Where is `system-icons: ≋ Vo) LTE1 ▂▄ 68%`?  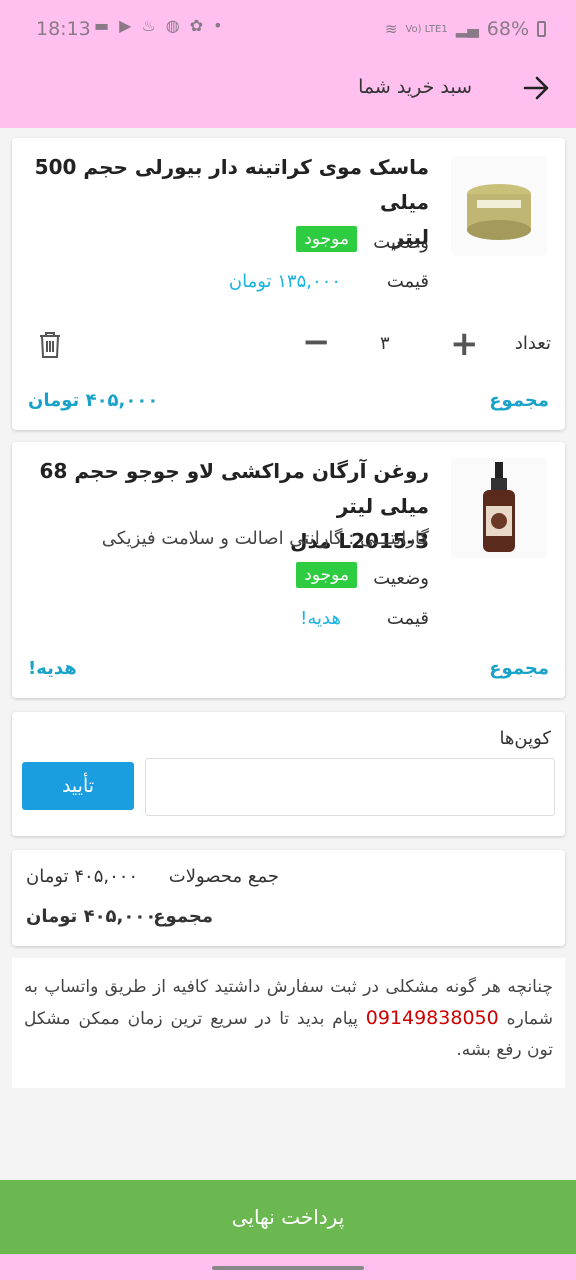
system-icons: ≋ Vo) LTE1 ▂▄ 68% is located at coordinates (465, 29).